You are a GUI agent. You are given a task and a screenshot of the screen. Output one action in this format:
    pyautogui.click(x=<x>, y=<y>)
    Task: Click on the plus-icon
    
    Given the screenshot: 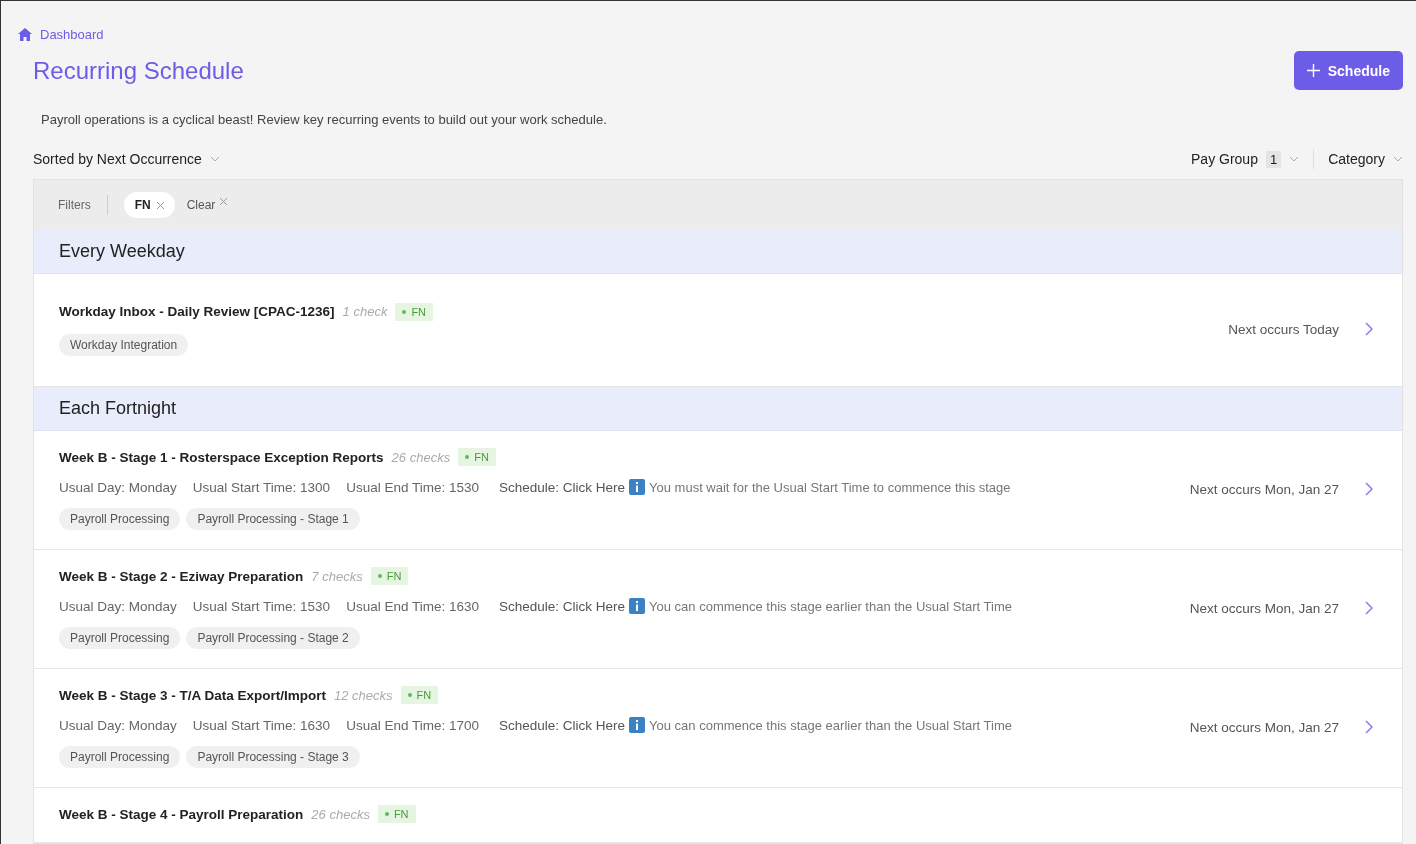 What is the action you would take?
    pyautogui.click(x=1313, y=70)
    